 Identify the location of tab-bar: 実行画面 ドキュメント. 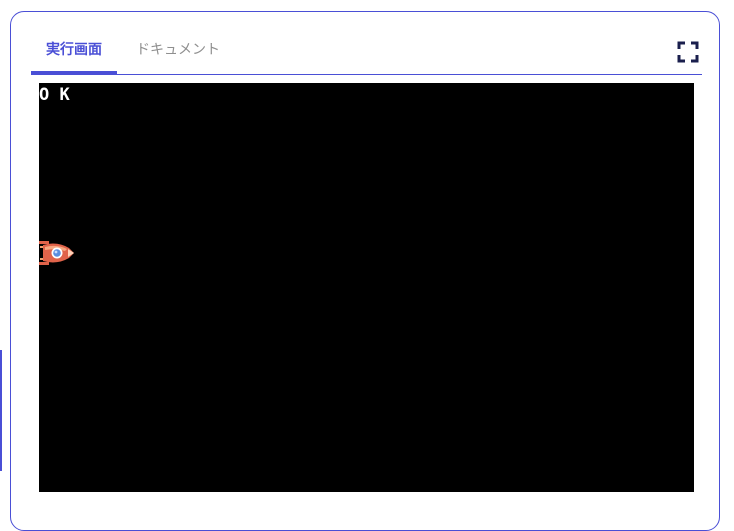
(366, 56).